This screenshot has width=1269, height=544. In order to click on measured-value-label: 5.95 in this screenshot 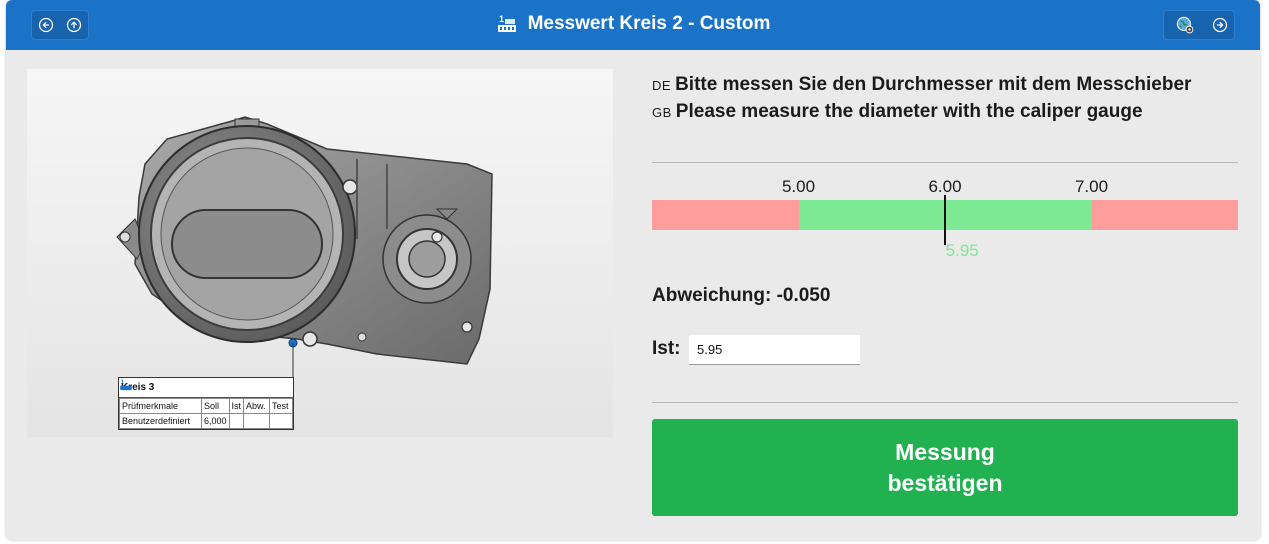, I will do `click(962, 250)`.